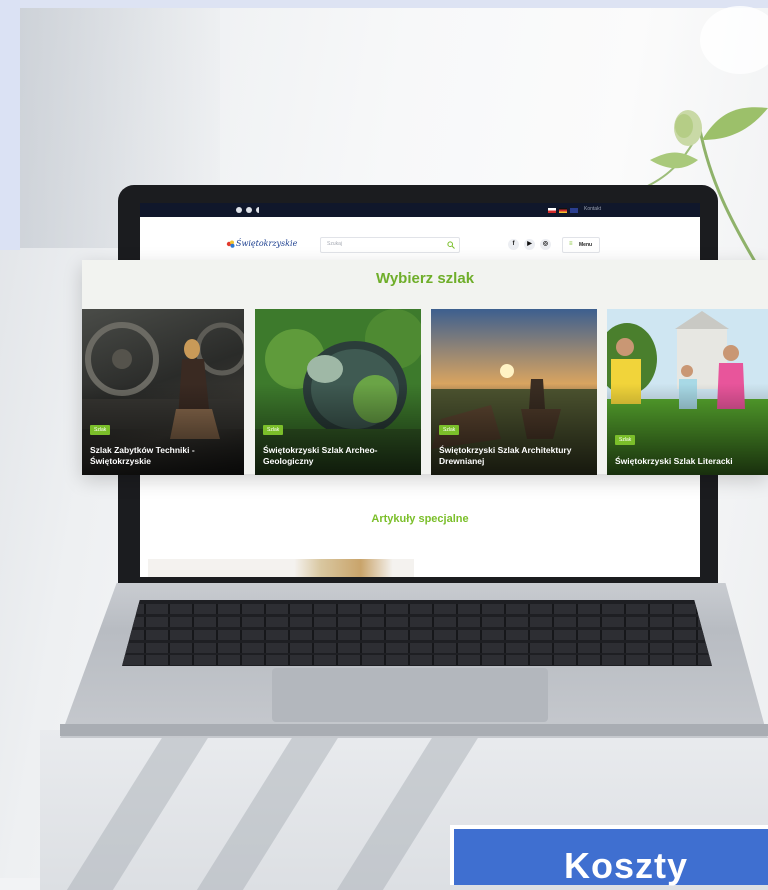 Image resolution: width=768 pixels, height=890 pixels. I want to click on trail-selector-heading: Wybierz szlak, so click(425, 278).